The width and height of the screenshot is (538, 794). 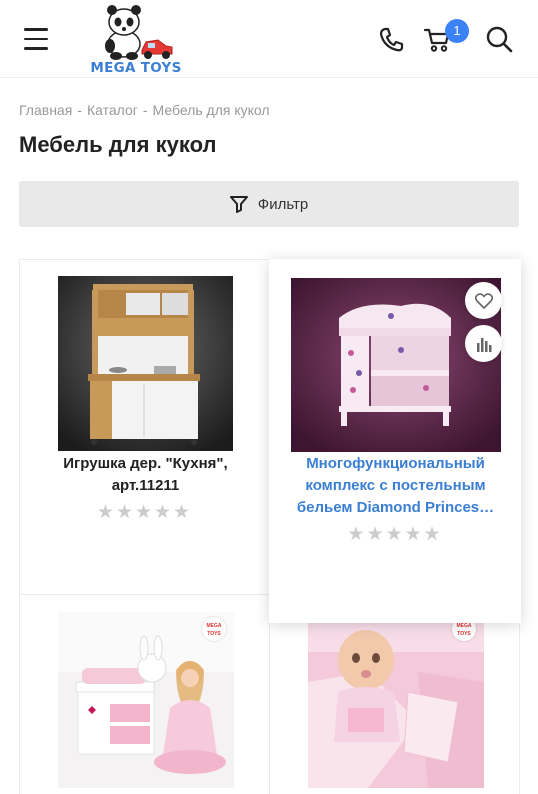 What do you see at coordinates (145, 475) in the screenshot?
I see `product-name: Игрушка дер. "Кухня", арт.11211` at bounding box center [145, 475].